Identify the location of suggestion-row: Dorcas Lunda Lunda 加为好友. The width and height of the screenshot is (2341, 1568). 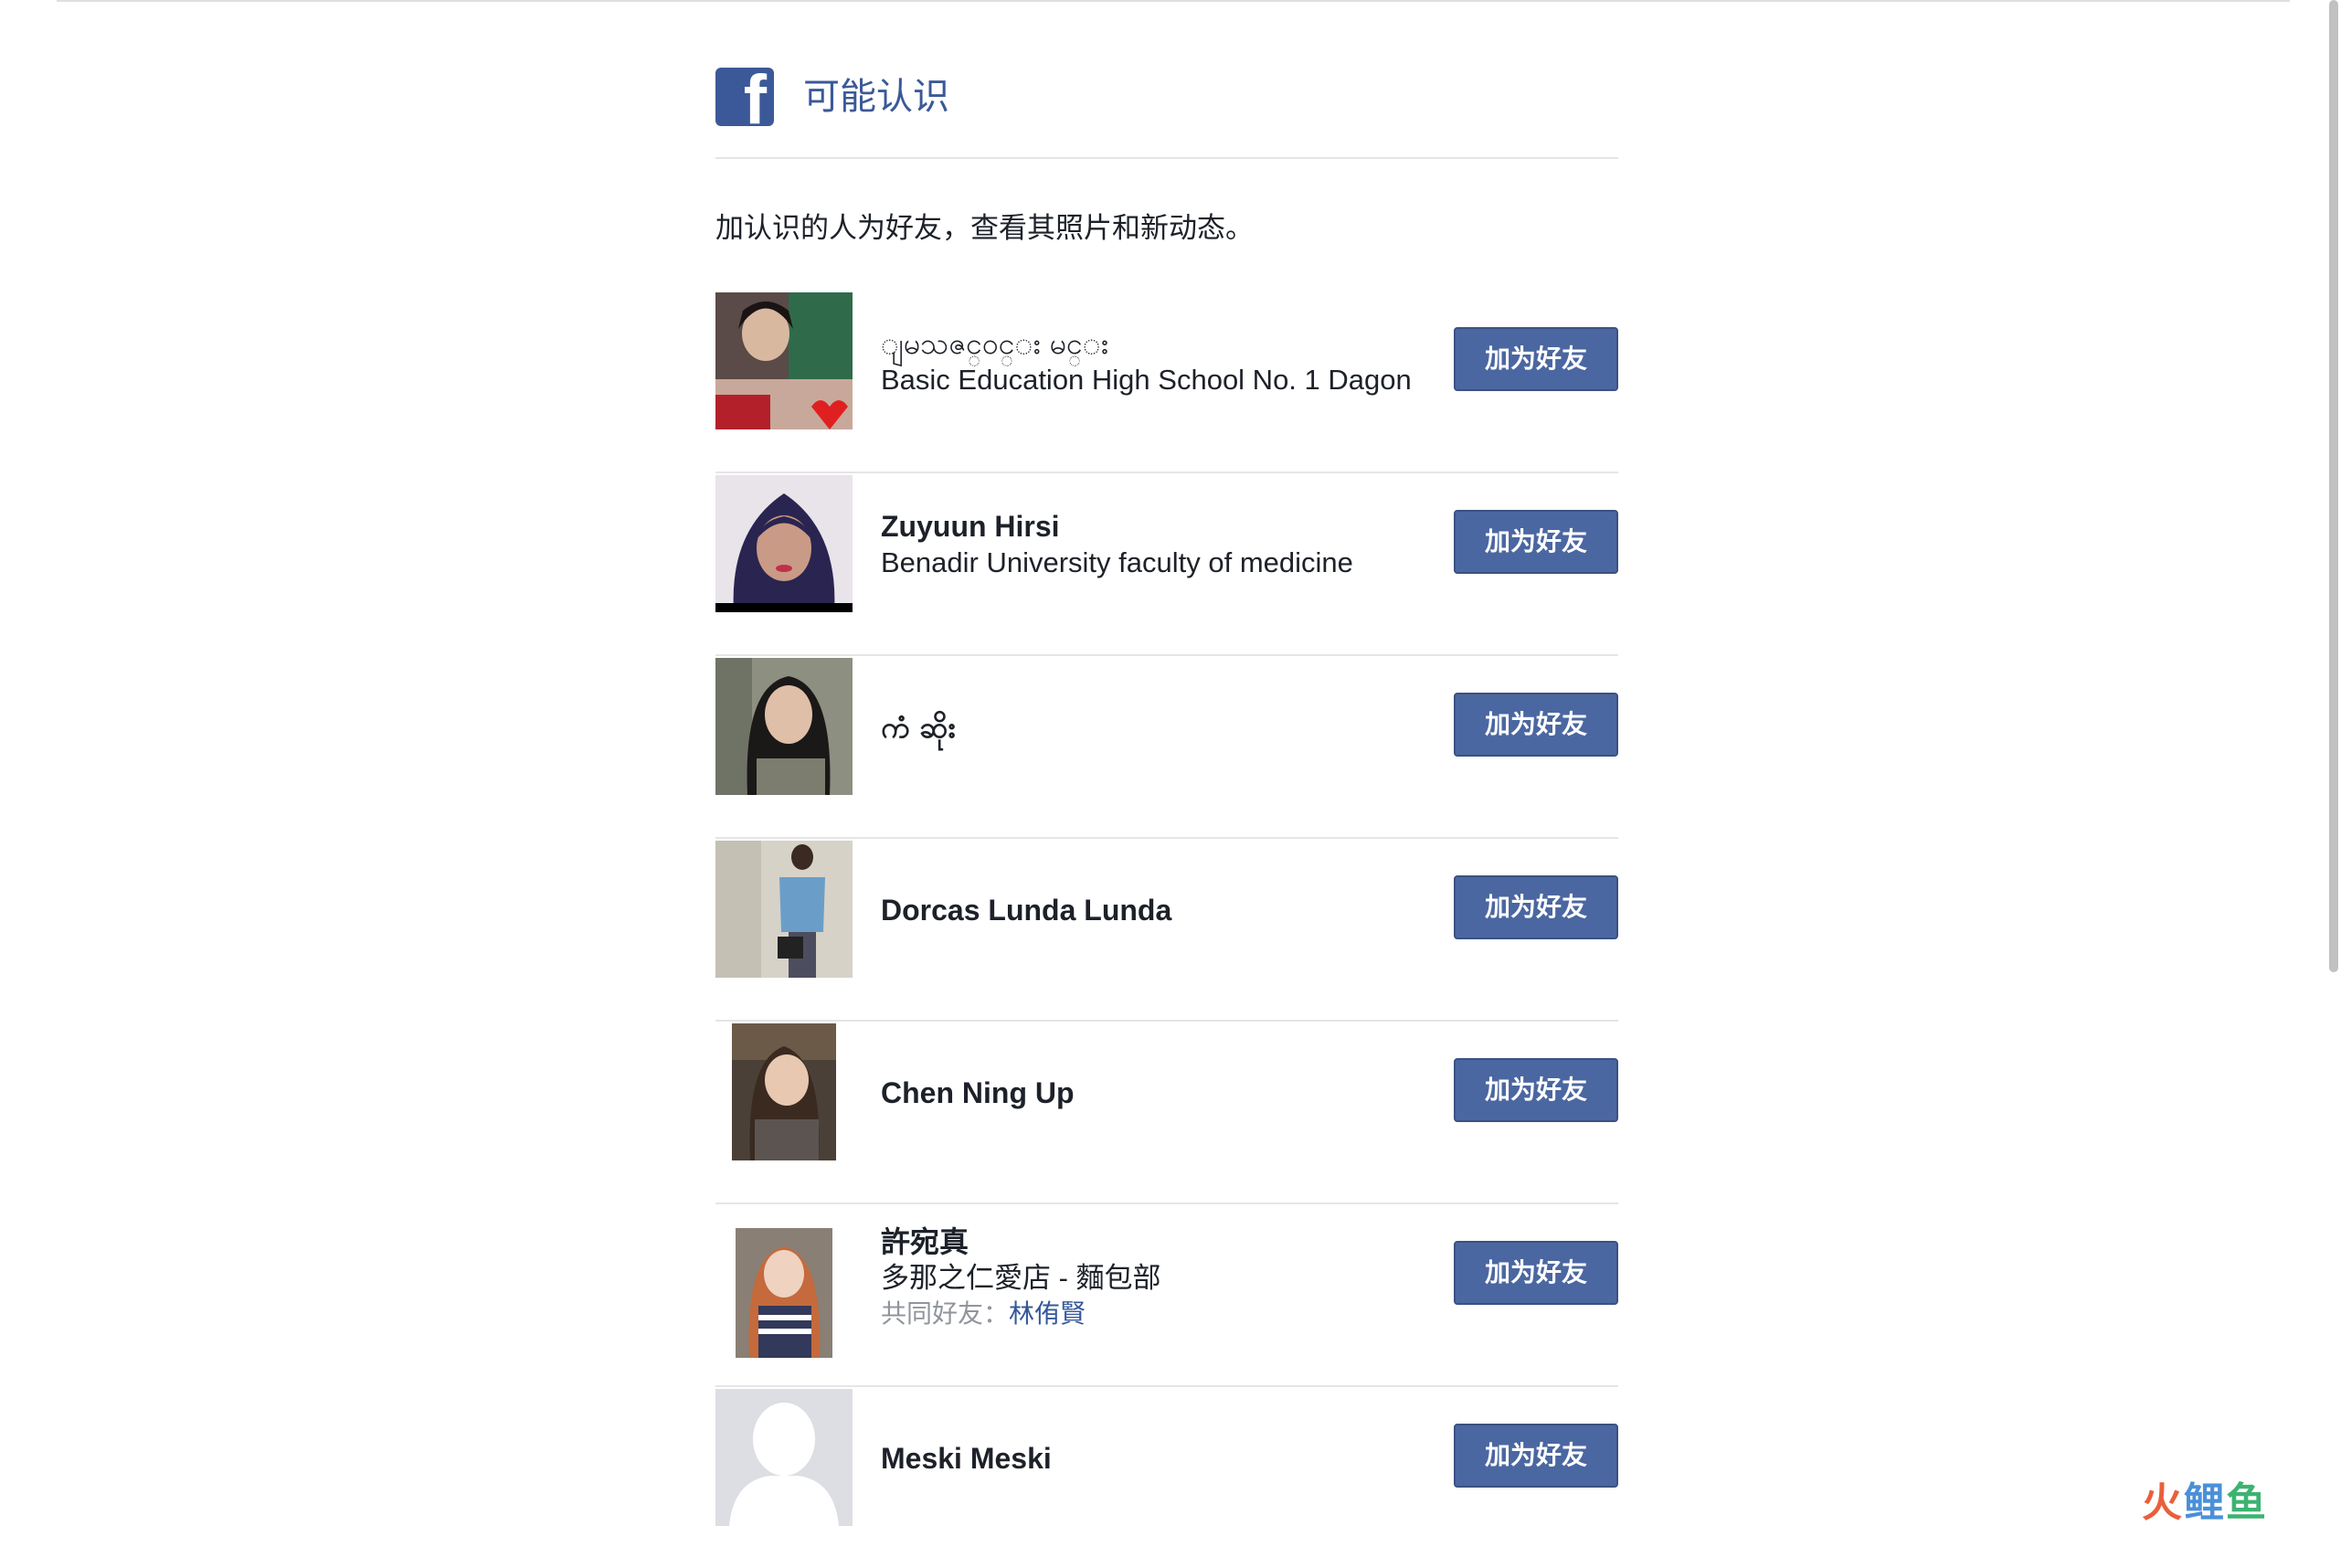
(1166, 931).